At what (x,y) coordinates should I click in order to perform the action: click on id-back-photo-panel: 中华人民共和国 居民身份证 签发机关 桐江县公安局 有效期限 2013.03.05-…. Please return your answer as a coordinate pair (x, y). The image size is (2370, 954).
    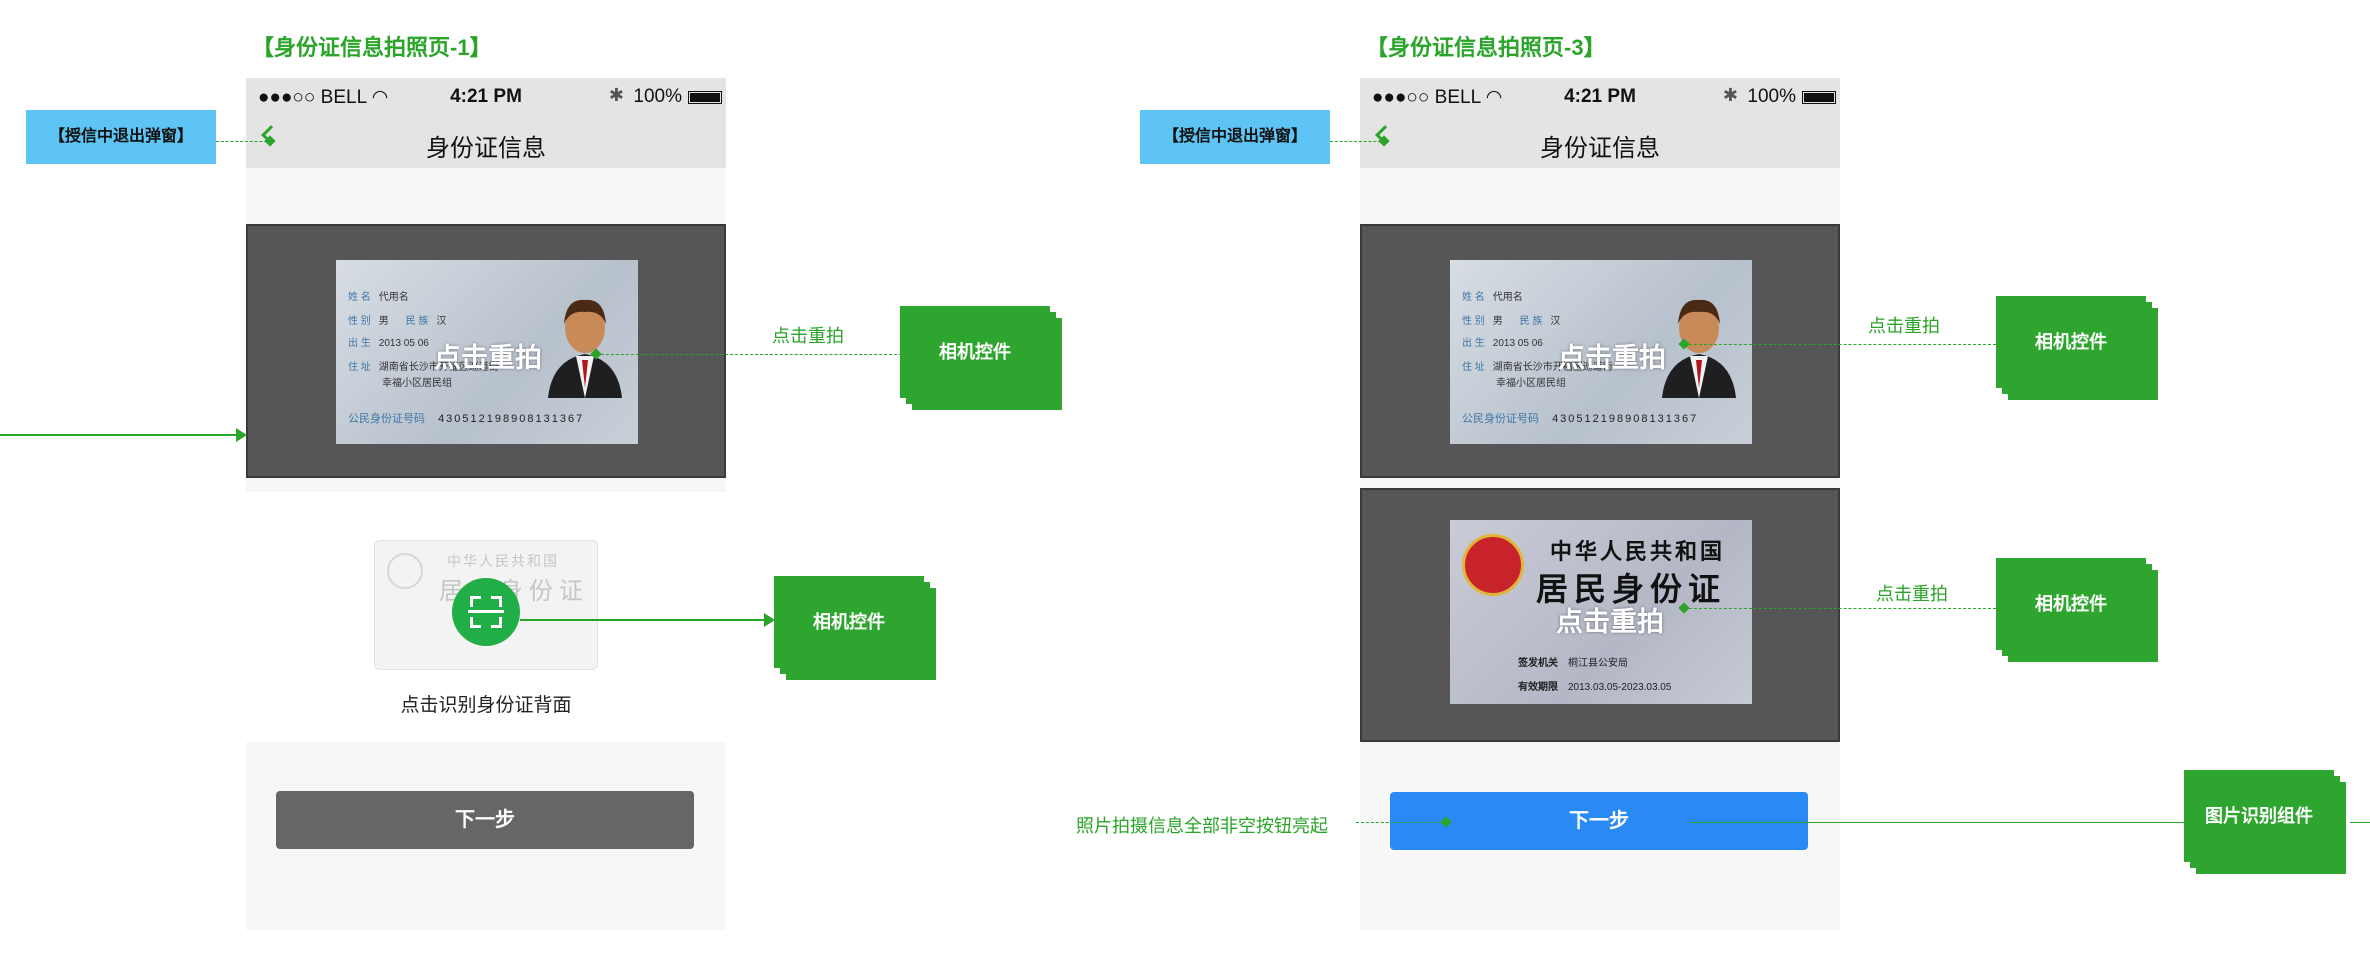
    Looking at the image, I should click on (1600, 615).